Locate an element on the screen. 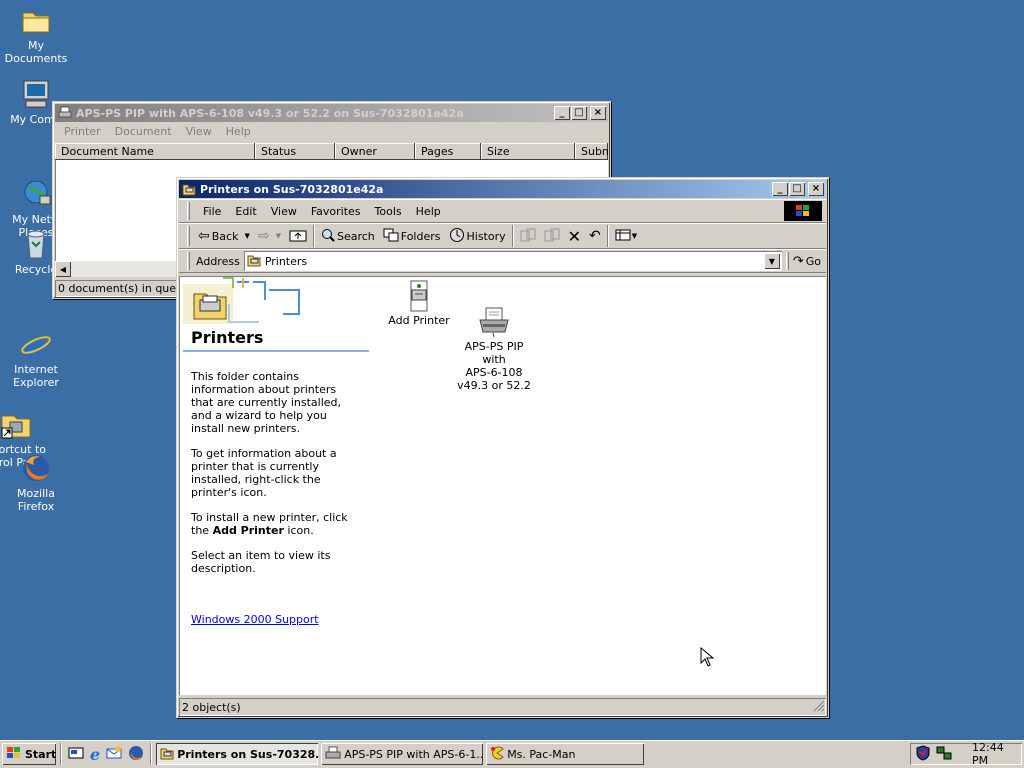 The height and width of the screenshot is (768, 1024). copy-to-button is located at coordinates (552, 236).